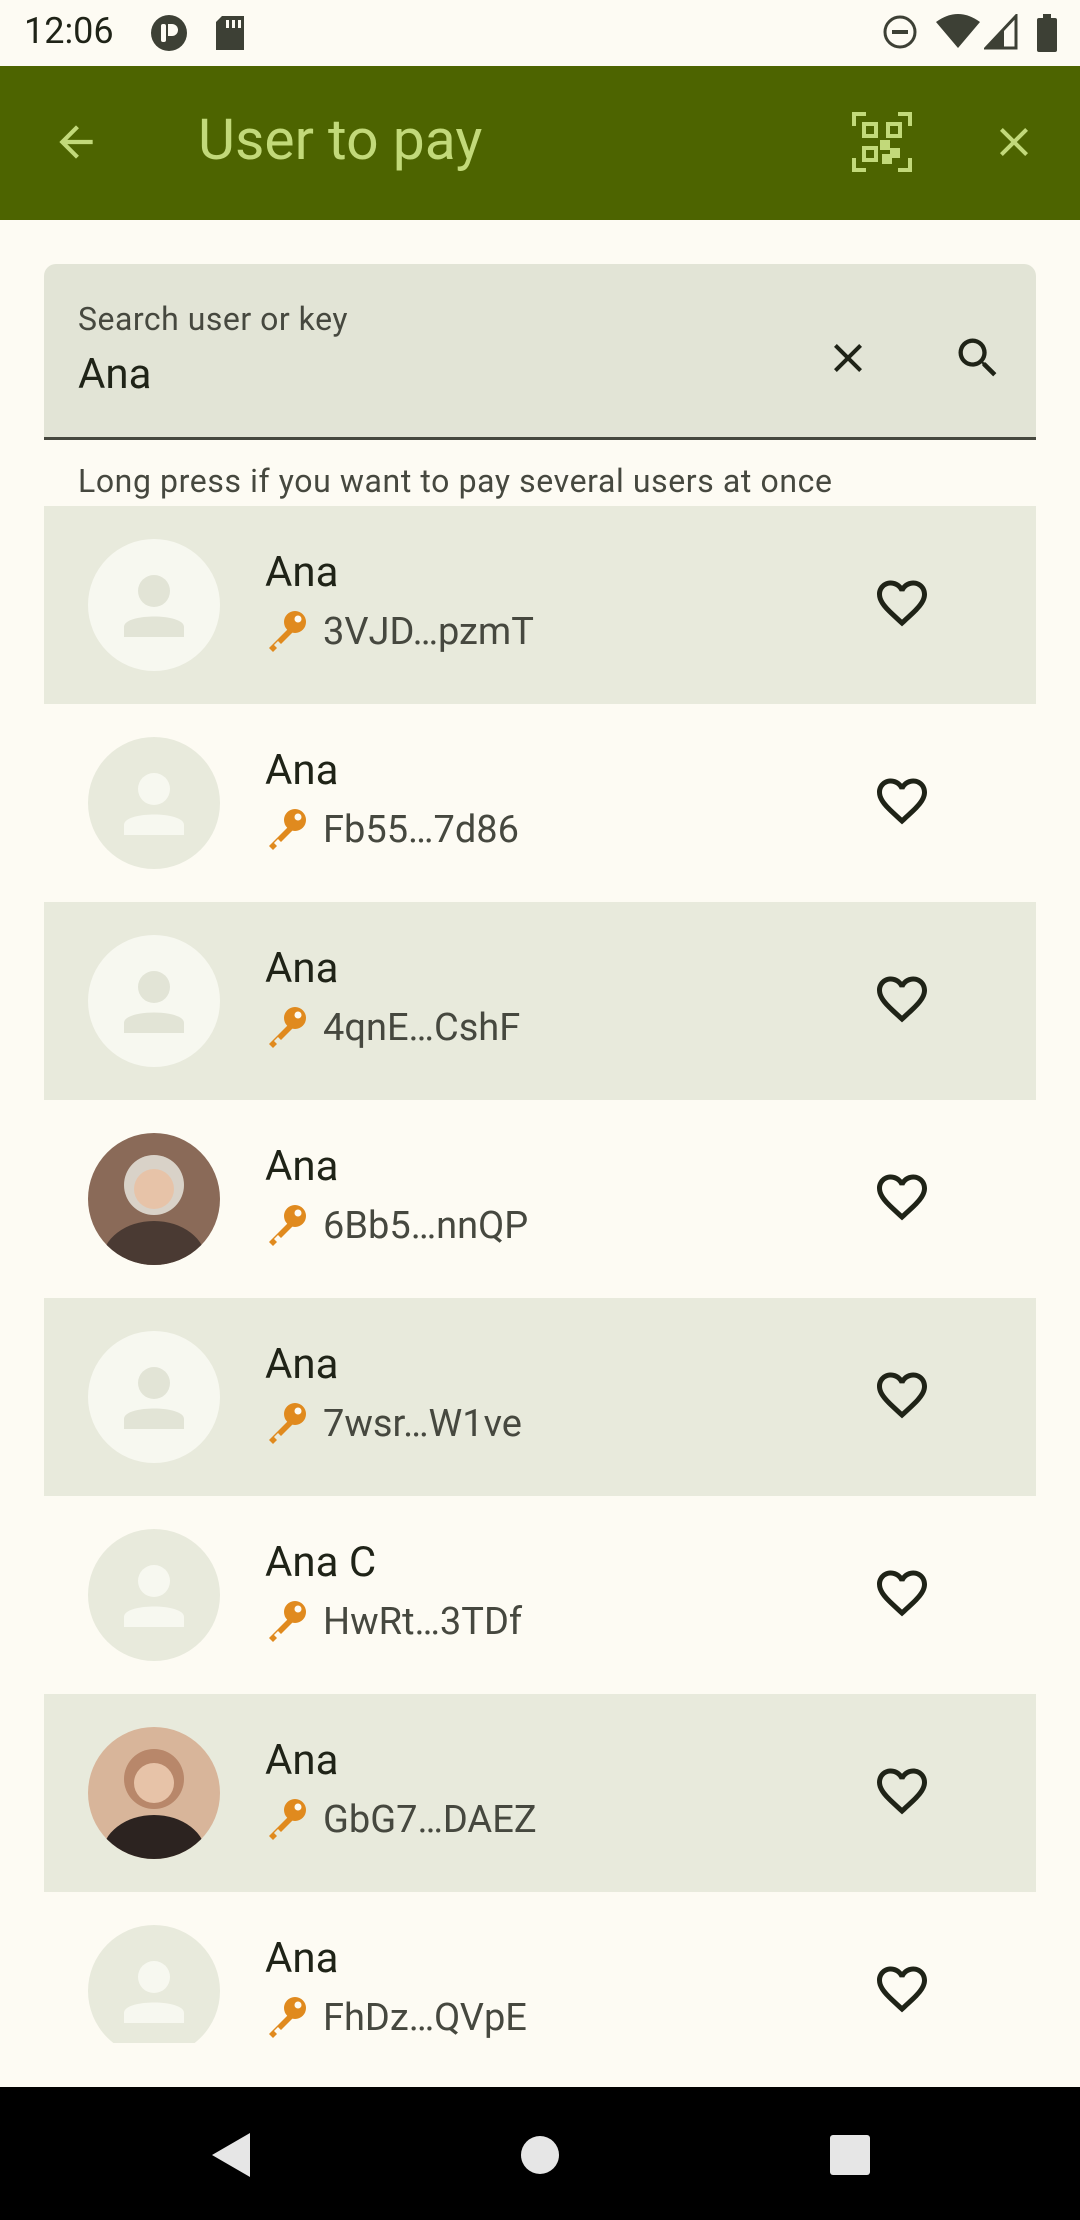 This screenshot has height=2220, width=1080. I want to click on user-key: 3VJD…pzmT, so click(399, 632).